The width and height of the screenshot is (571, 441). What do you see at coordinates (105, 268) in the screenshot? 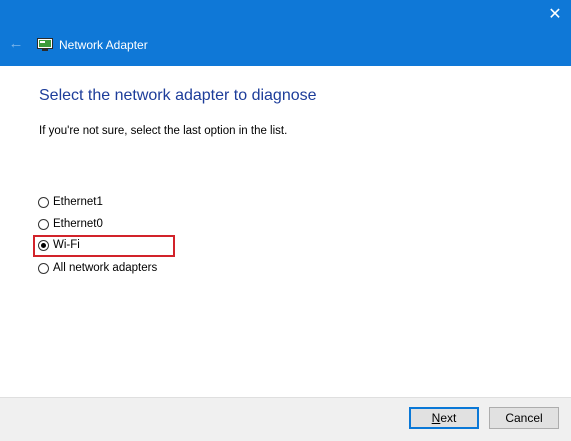
I see `option-label: All network adapters` at bounding box center [105, 268].